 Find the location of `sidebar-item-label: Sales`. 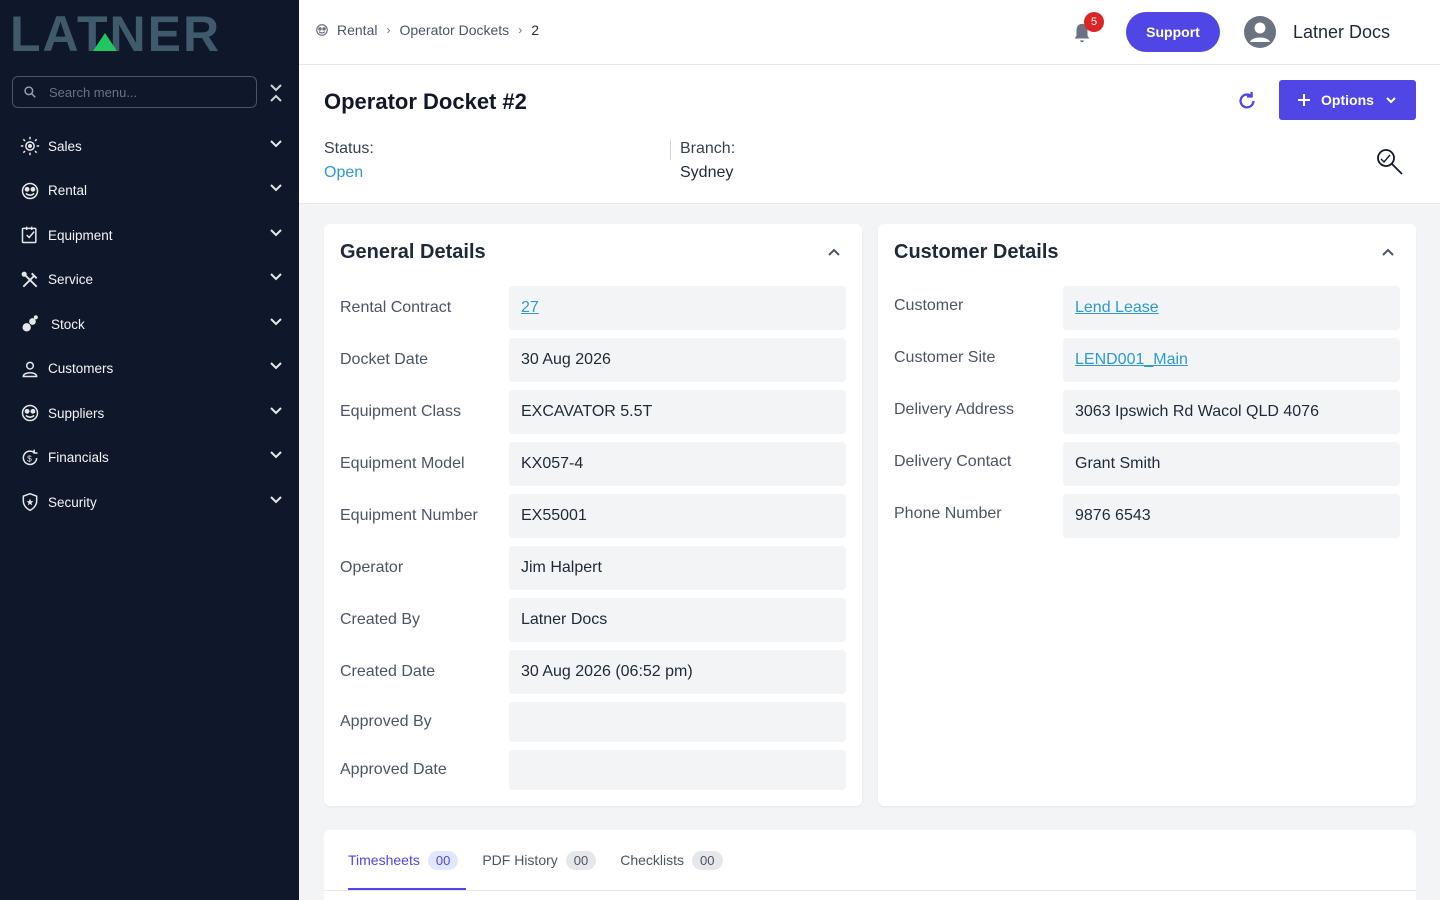

sidebar-item-label: Sales is located at coordinates (65, 146).